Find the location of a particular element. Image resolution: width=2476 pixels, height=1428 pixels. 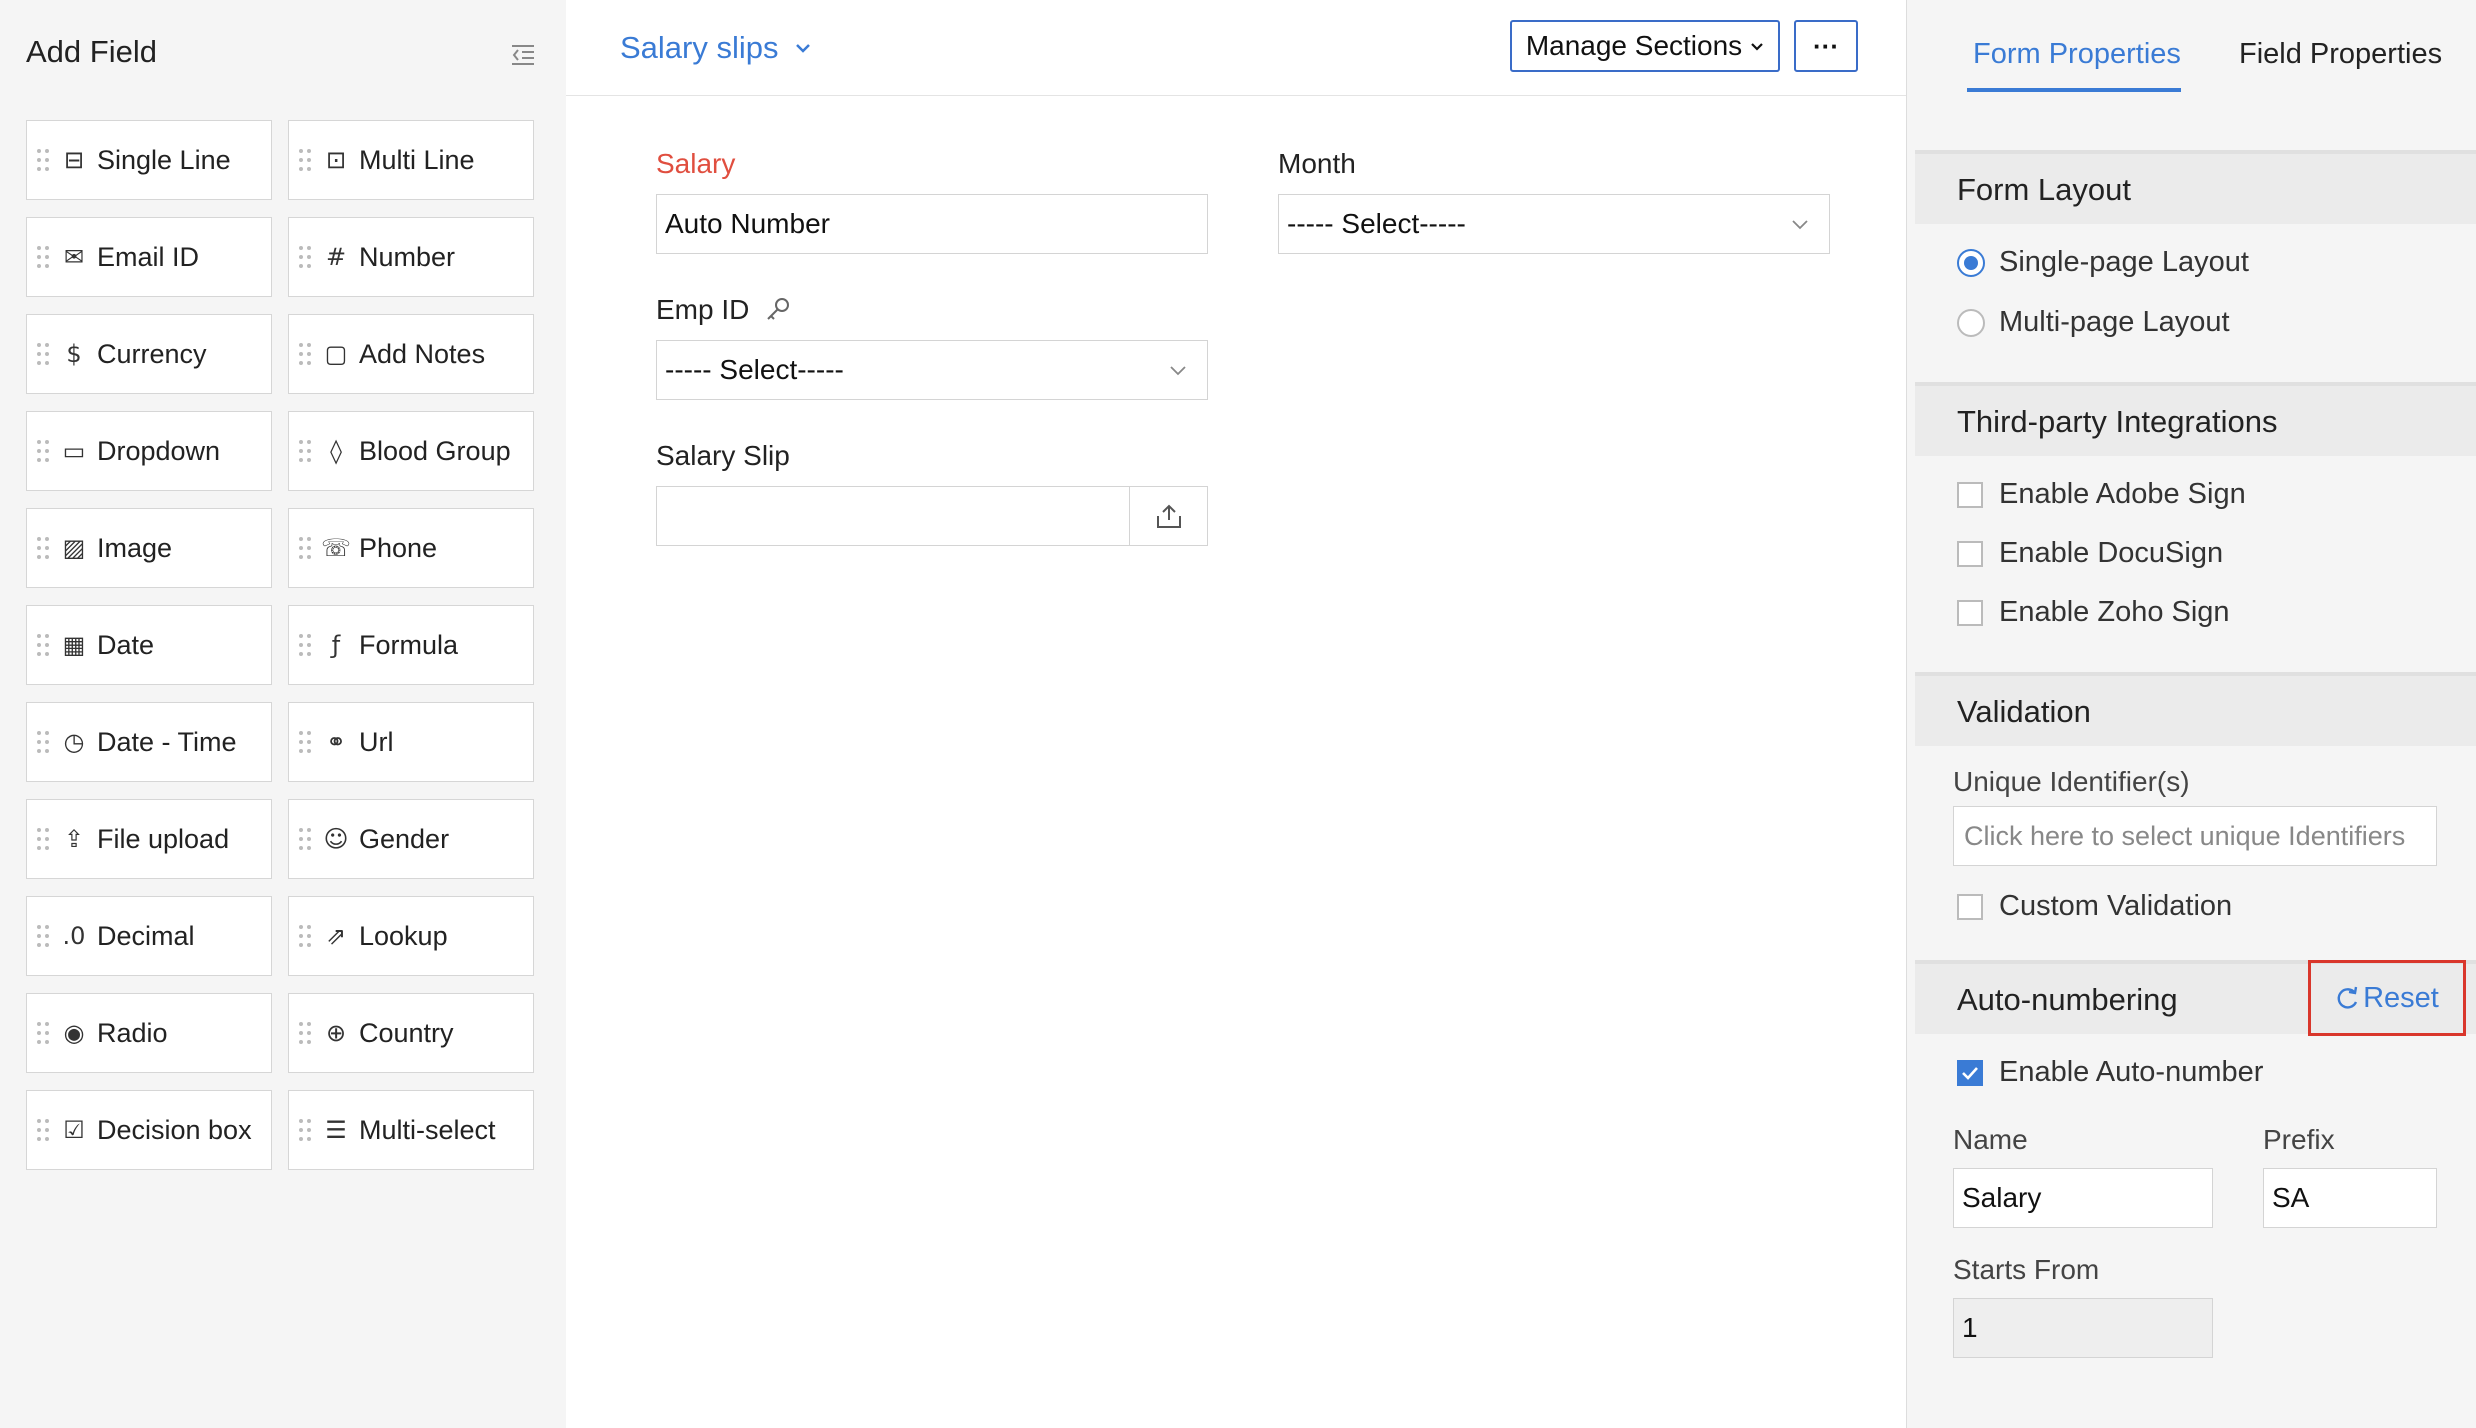

decimal-icon: .0 is located at coordinates (74, 936).